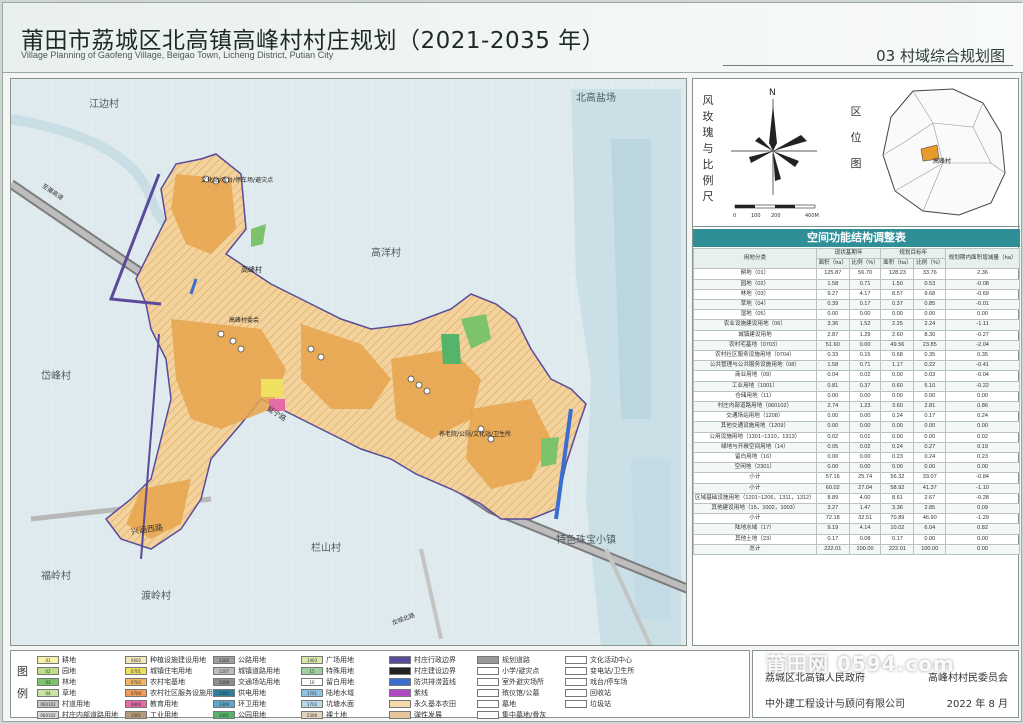  Describe the element at coordinates (76, 704) in the screenshot. I see `legend-label: 村道用地` at that location.